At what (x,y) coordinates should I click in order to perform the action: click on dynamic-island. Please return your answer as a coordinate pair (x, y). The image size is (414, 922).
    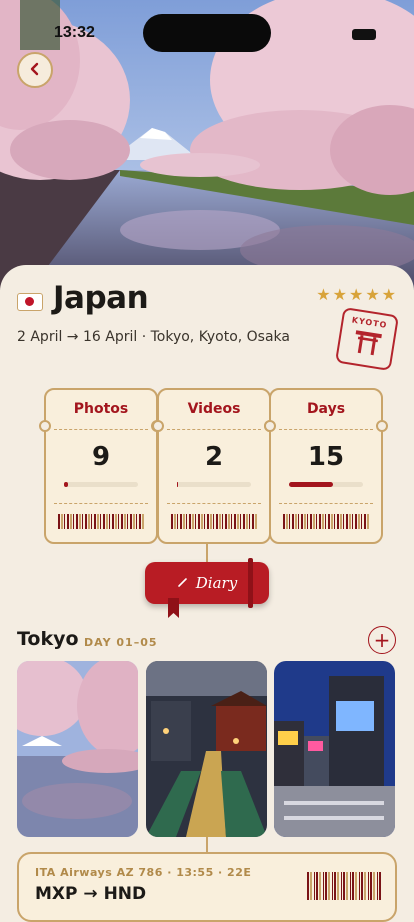
    Looking at the image, I should click on (207, 33).